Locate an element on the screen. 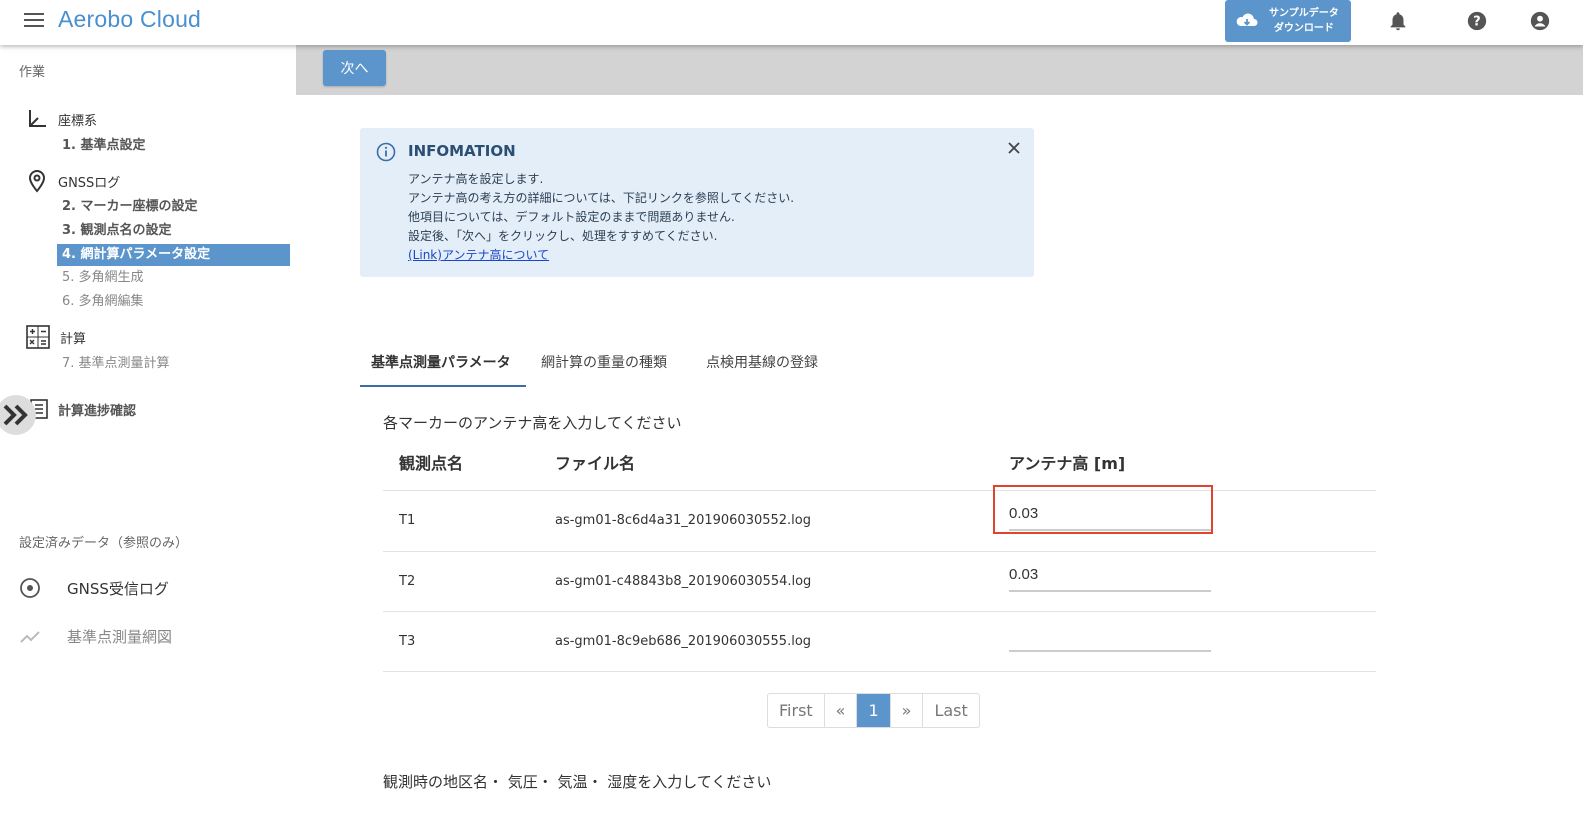 The width and height of the screenshot is (1583, 837). menu-icon is located at coordinates (34, 21).